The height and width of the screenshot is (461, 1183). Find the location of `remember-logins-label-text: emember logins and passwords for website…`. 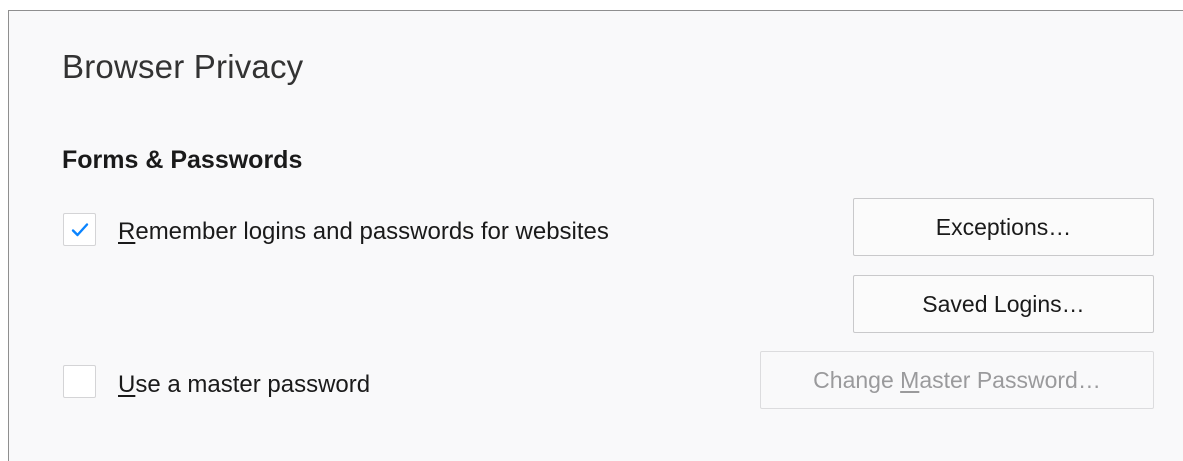

remember-logins-label-text: emember logins and passwords for website… is located at coordinates (372, 231).